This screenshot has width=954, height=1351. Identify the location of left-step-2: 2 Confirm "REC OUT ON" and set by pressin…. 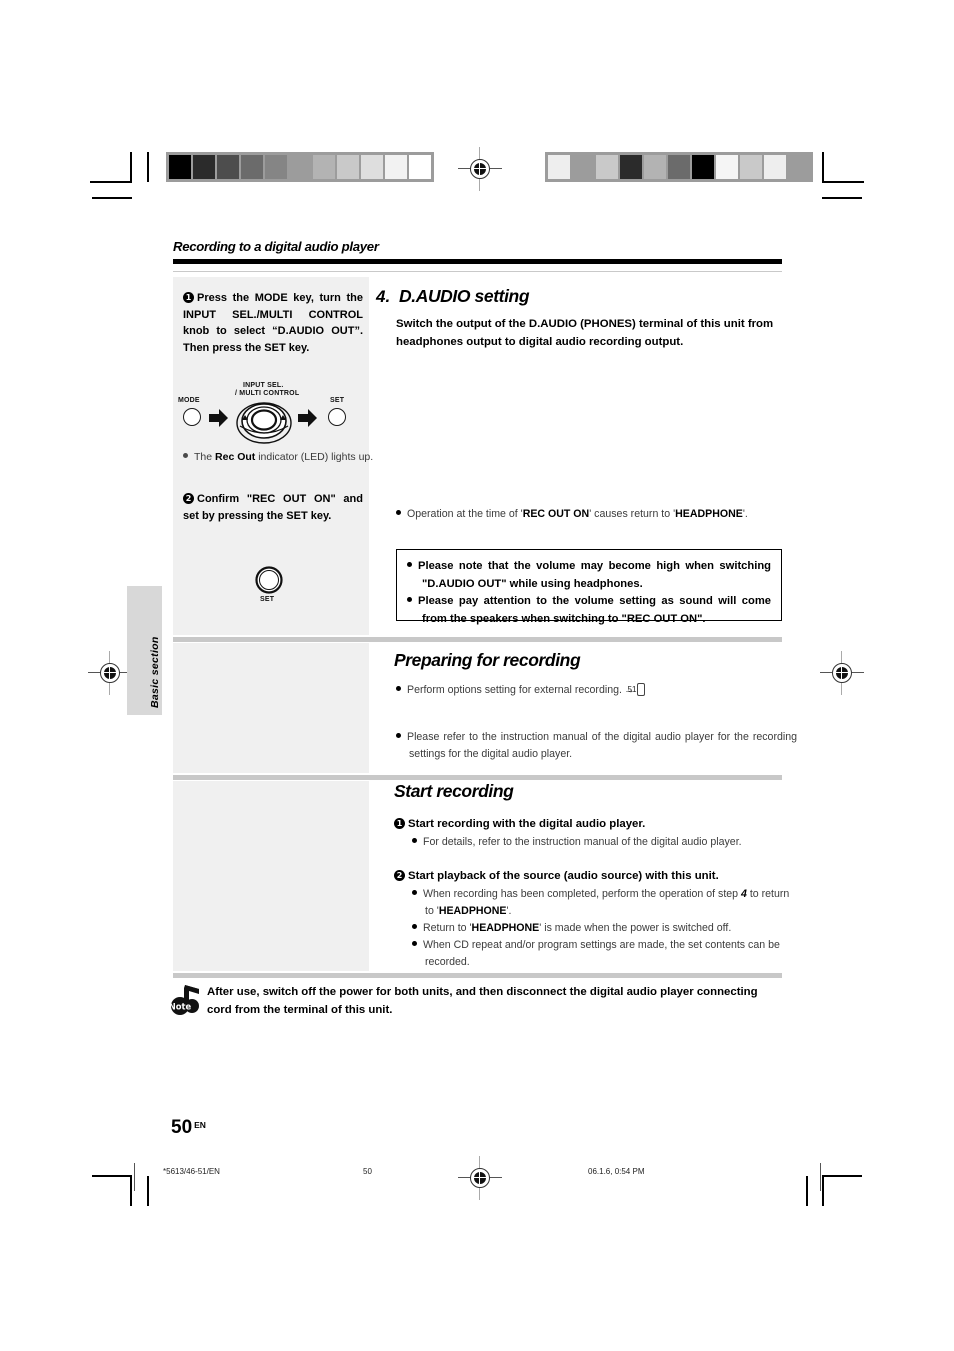
(273, 507).